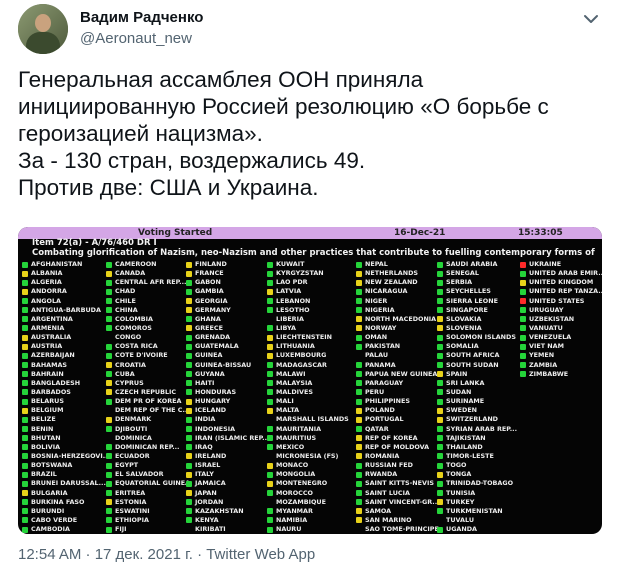 This screenshot has width=620, height=577. Describe the element at coordinates (399, 355) in the screenshot. I see `vote-row: PALAU` at that location.